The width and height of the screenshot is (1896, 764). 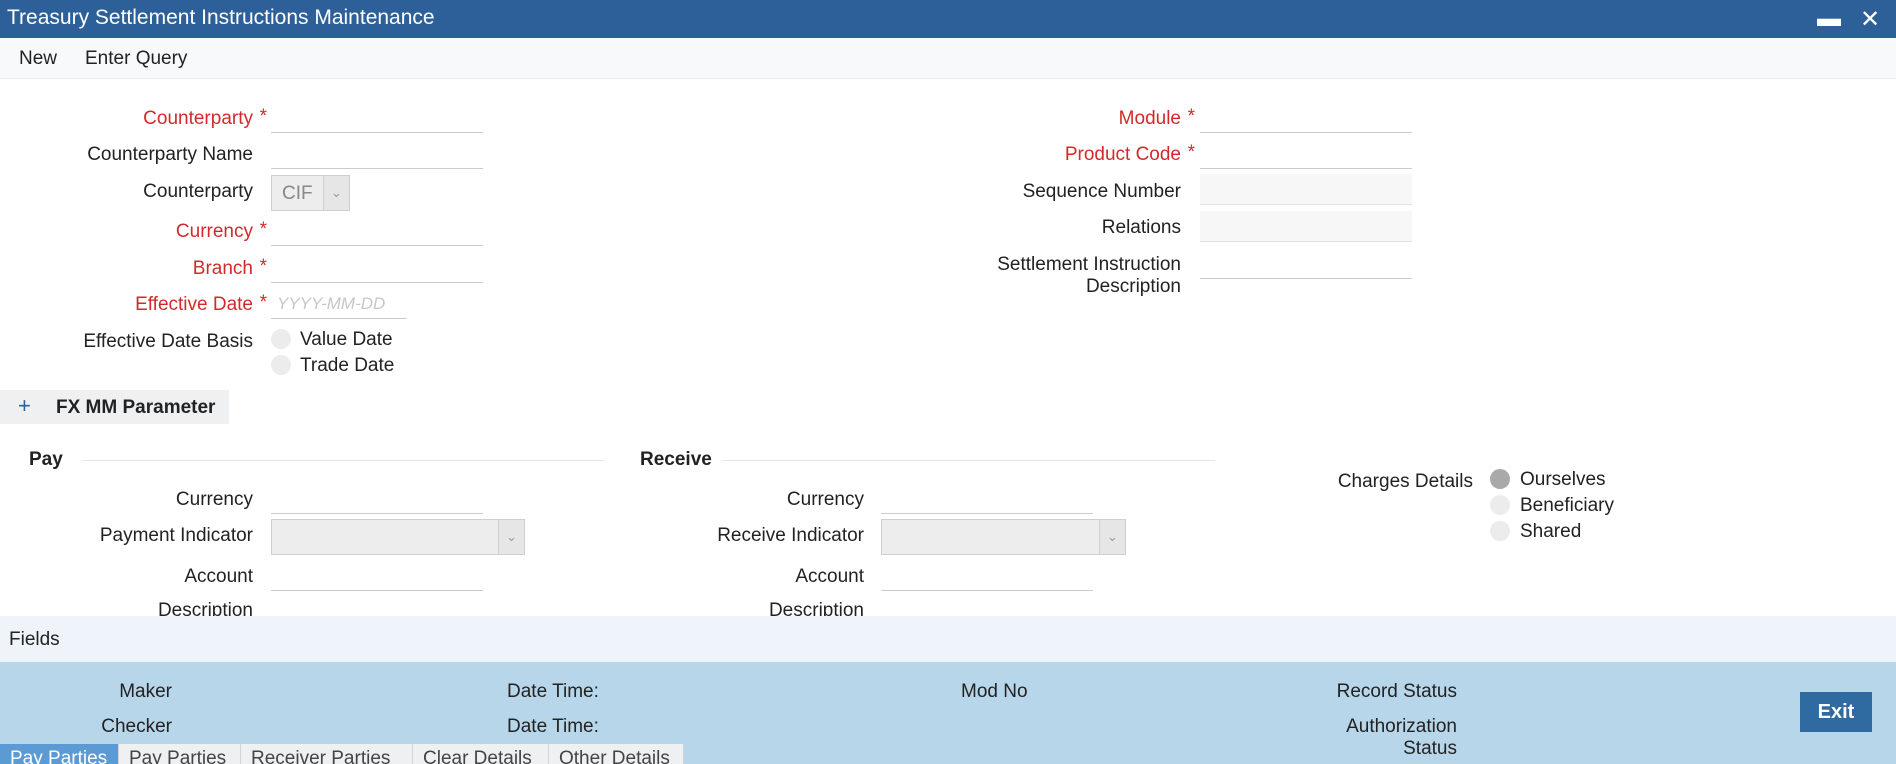 What do you see at coordinates (1401, 737) in the screenshot?
I see `authorization-status-label: Authorization Status` at bounding box center [1401, 737].